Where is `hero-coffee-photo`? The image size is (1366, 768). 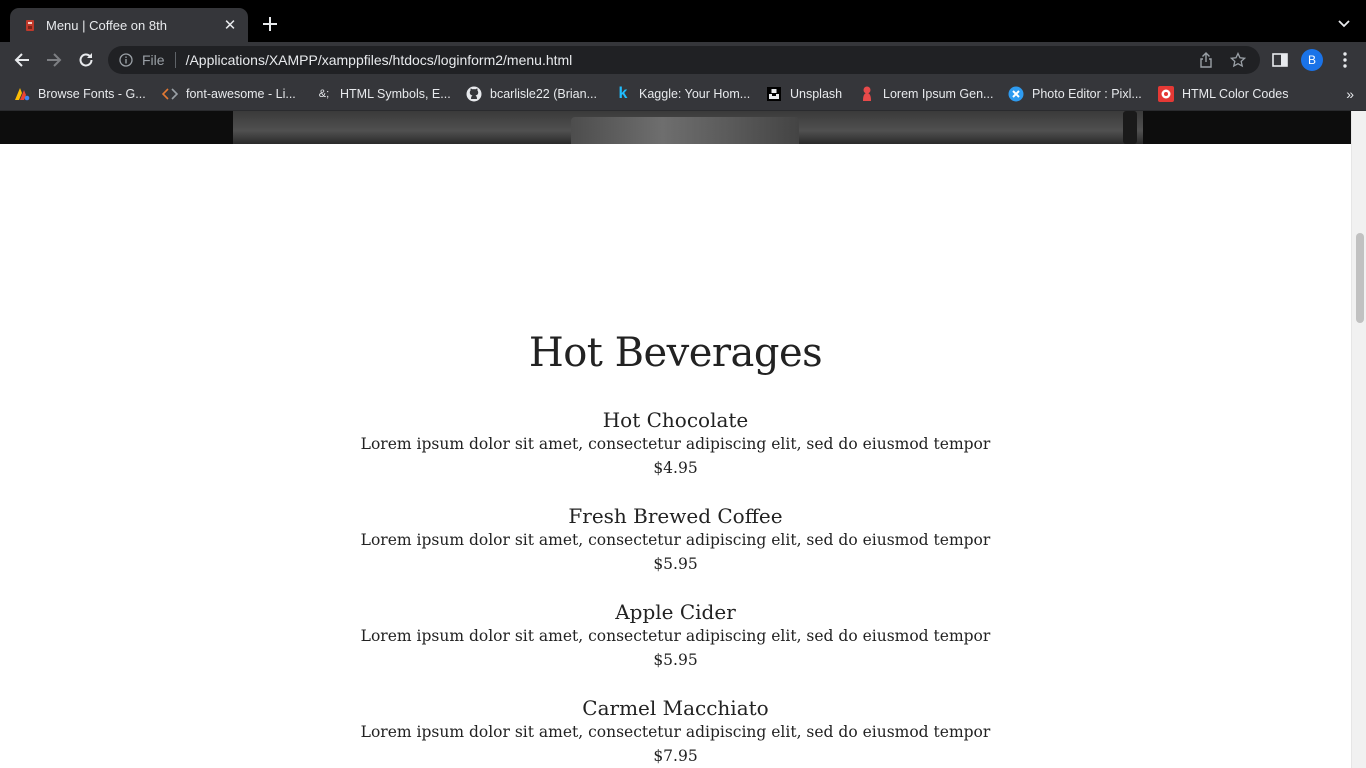 hero-coffee-photo is located at coordinates (688, 127).